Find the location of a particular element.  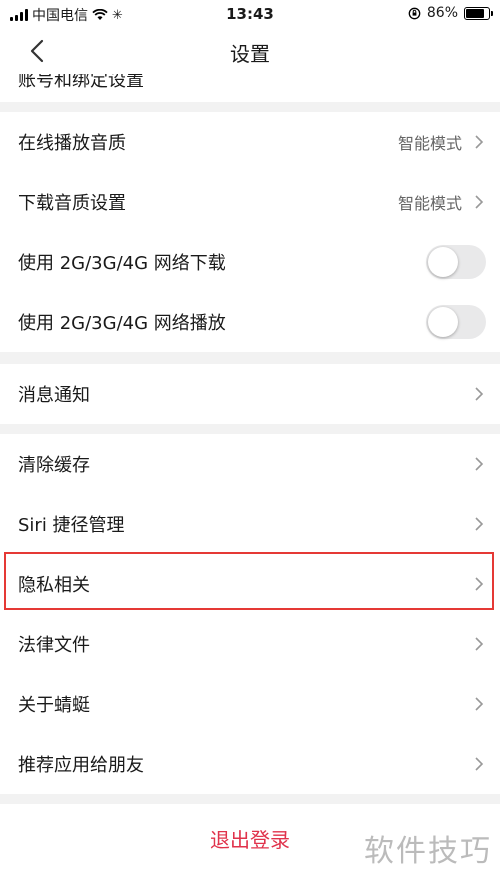

cellular-play-toggle is located at coordinates (456, 322).